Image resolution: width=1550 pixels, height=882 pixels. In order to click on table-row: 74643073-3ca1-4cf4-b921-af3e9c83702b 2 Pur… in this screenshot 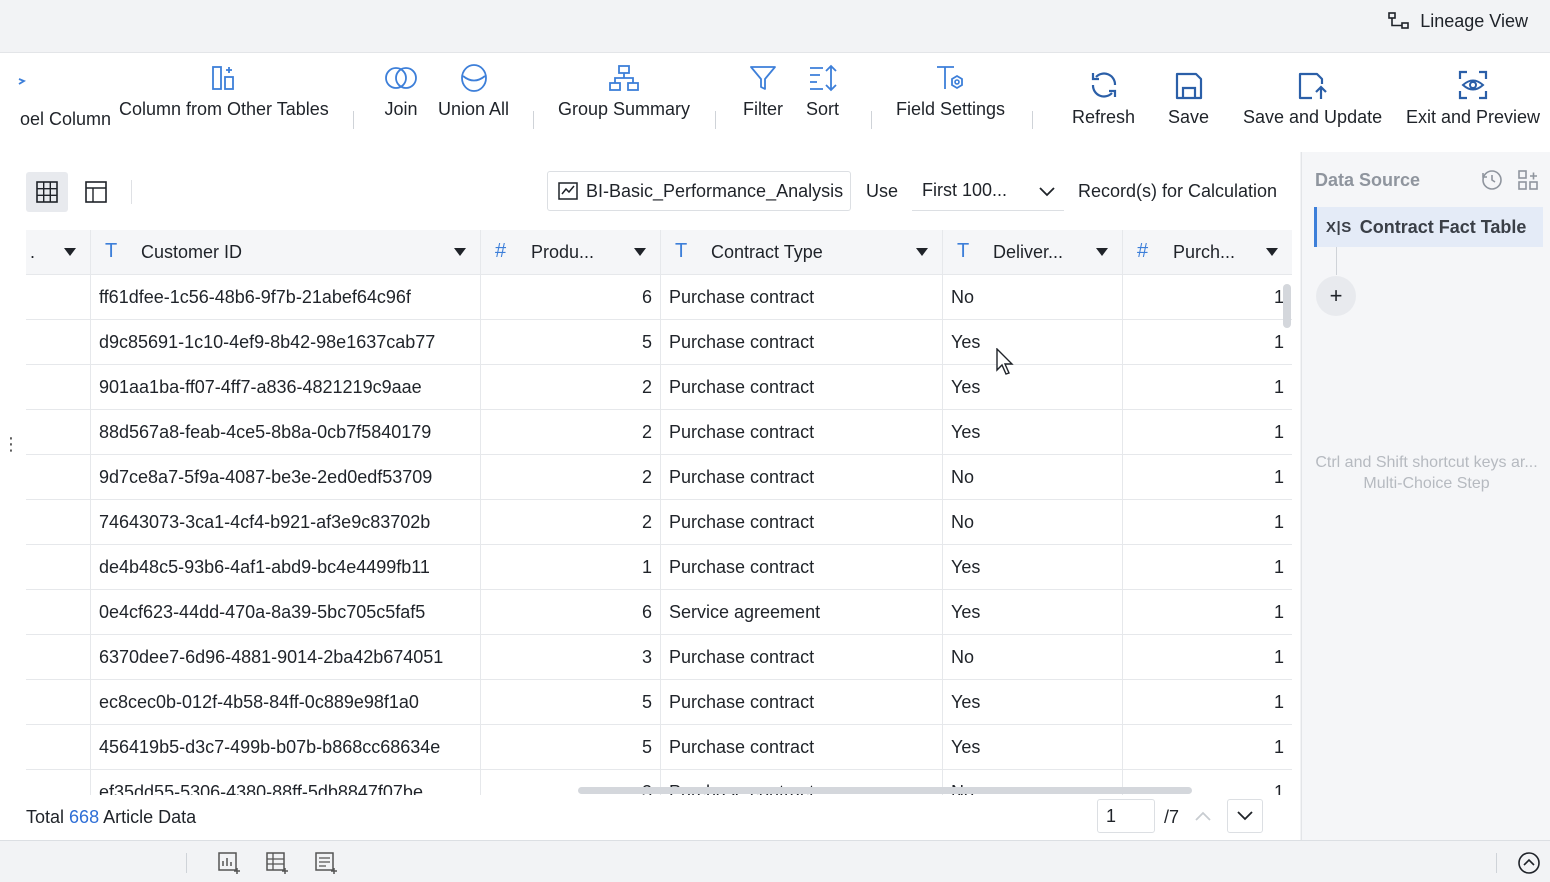, I will do `click(659, 522)`.